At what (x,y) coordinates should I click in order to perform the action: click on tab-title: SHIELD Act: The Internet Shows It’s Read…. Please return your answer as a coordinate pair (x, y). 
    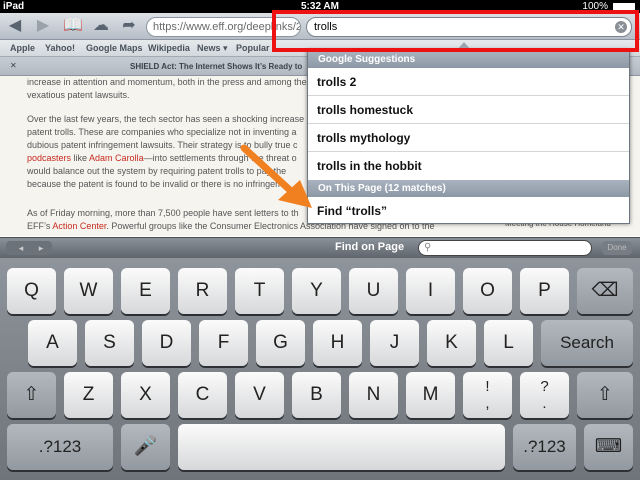
    Looking at the image, I should click on (216, 66).